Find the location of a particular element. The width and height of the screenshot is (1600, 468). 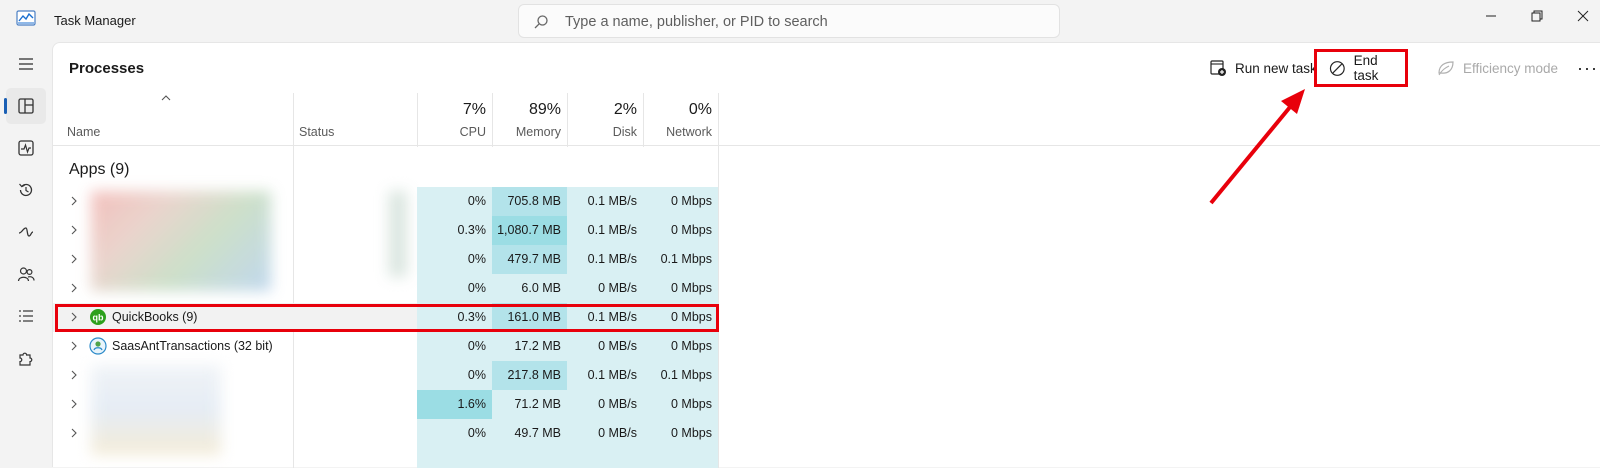

sort-ascending-icon is located at coordinates (166, 98).